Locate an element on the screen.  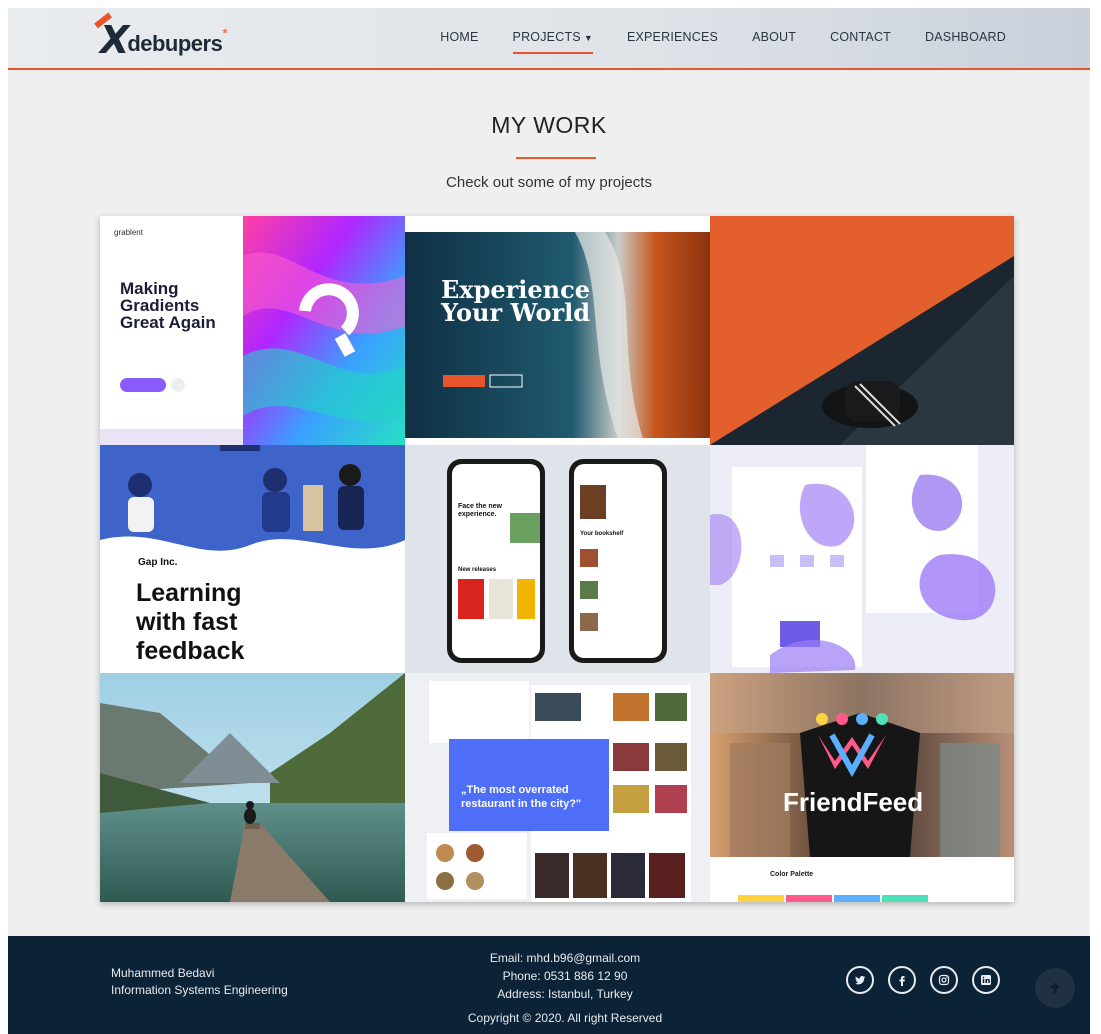
twitter-icon is located at coordinates (860, 980).